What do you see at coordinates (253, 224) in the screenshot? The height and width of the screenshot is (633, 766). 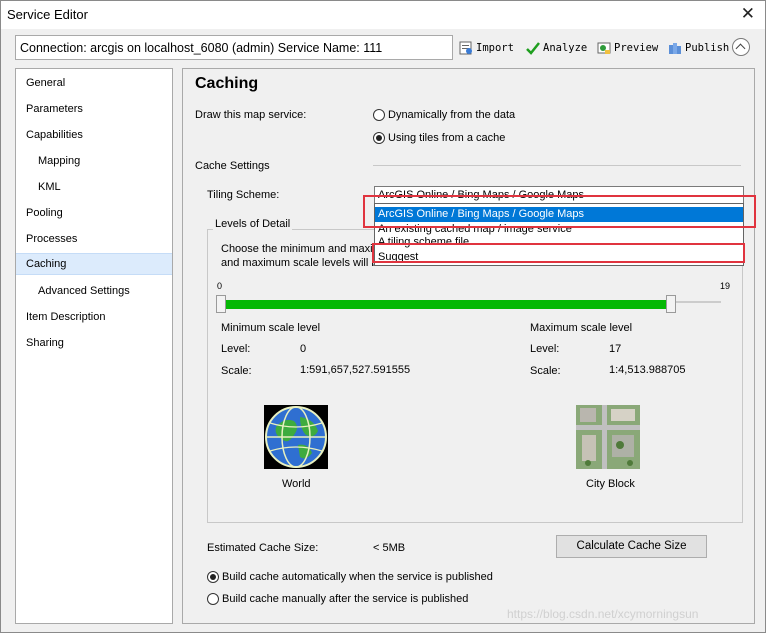 I see `levels-of-detail-label: Levels of Detail` at bounding box center [253, 224].